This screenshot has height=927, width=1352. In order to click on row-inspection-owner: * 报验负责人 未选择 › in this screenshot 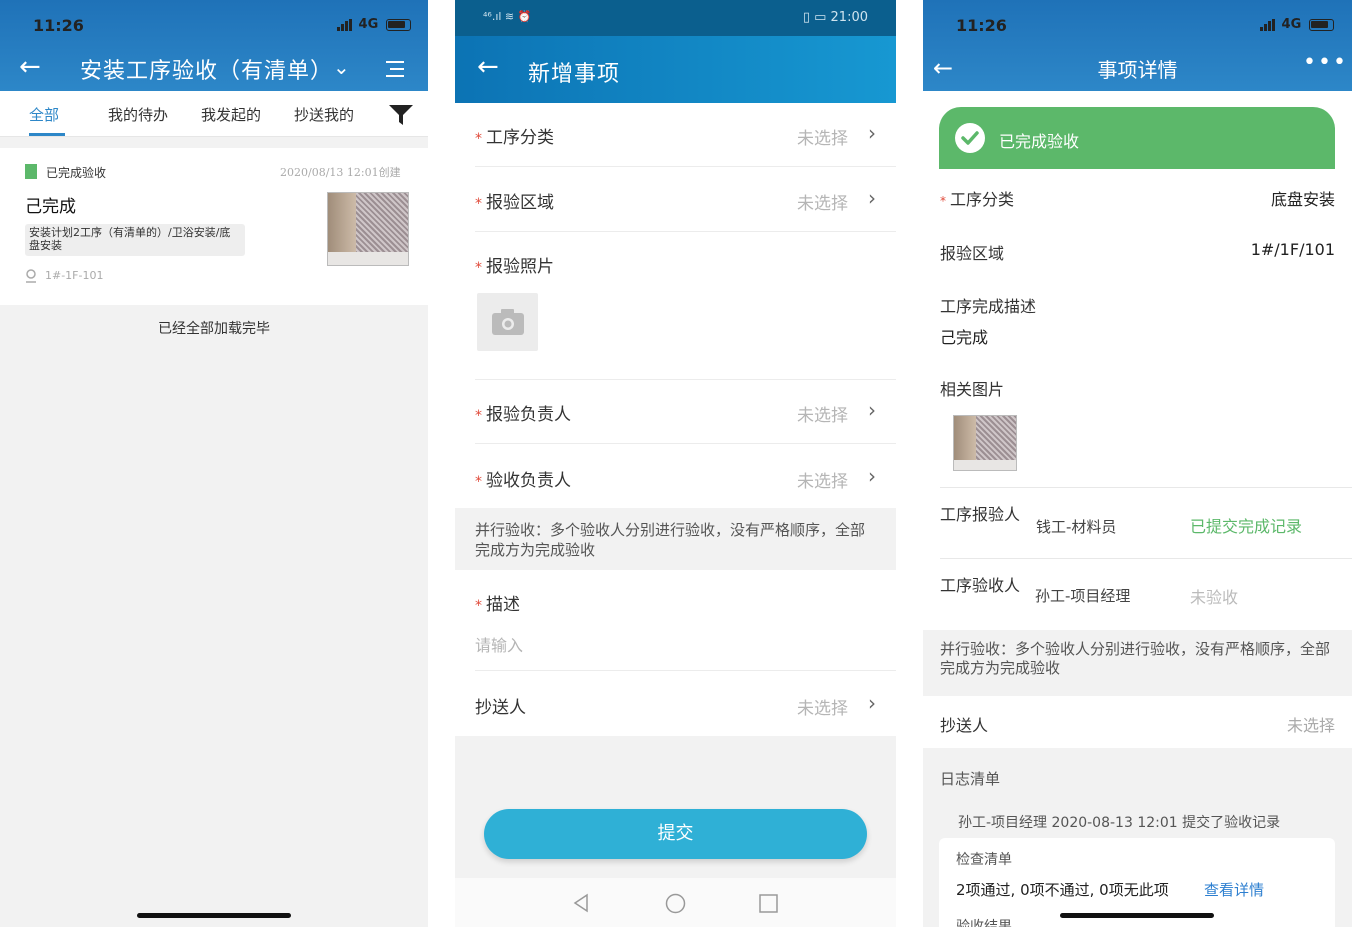, I will do `click(685, 412)`.